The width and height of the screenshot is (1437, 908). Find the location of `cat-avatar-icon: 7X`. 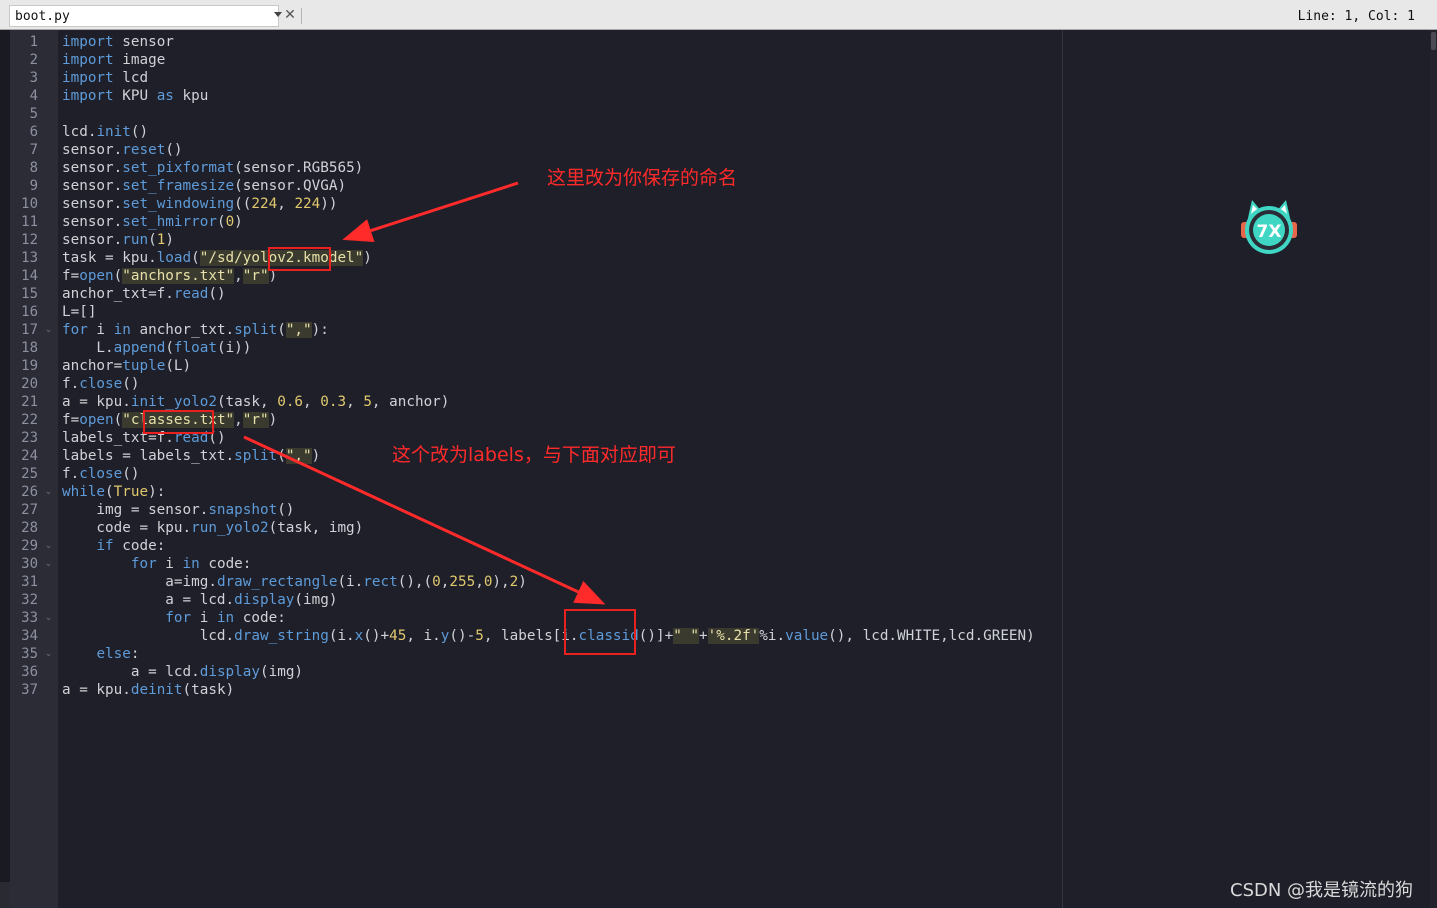

cat-avatar-icon: 7X is located at coordinates (1269, 227).